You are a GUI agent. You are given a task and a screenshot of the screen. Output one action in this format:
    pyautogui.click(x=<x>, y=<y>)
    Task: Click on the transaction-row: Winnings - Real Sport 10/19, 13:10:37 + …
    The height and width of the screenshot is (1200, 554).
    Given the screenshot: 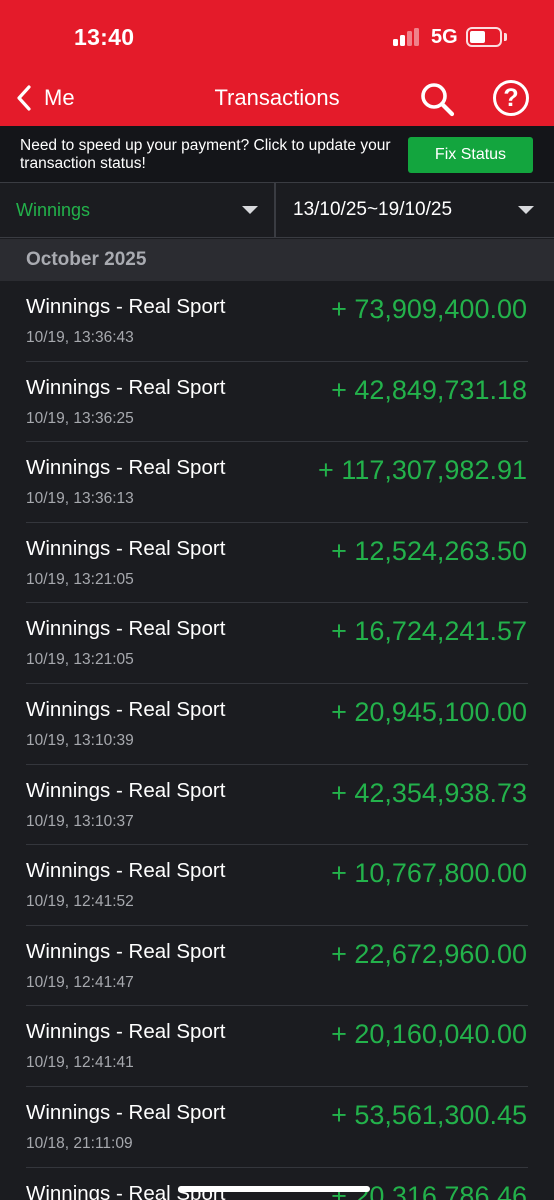 What is the action you would take?
    pyautogui.click(x=277, y=805)
    